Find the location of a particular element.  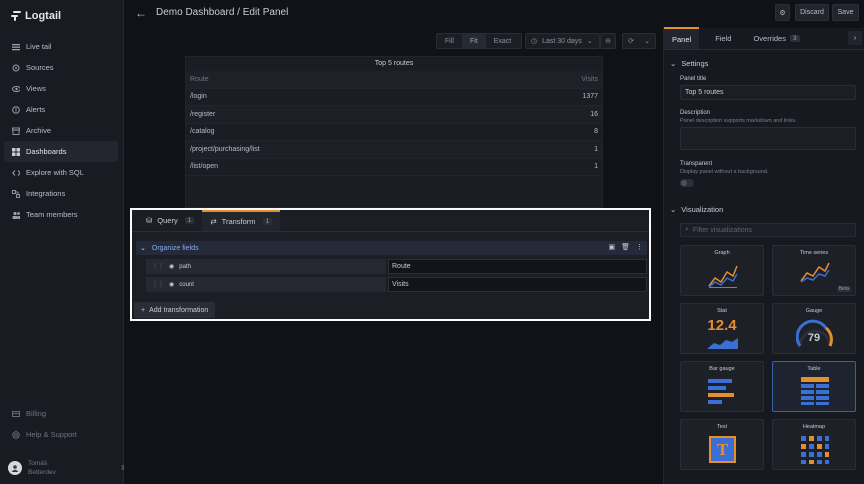

search-icon: ⌕ is located at coordinates (687, 229).